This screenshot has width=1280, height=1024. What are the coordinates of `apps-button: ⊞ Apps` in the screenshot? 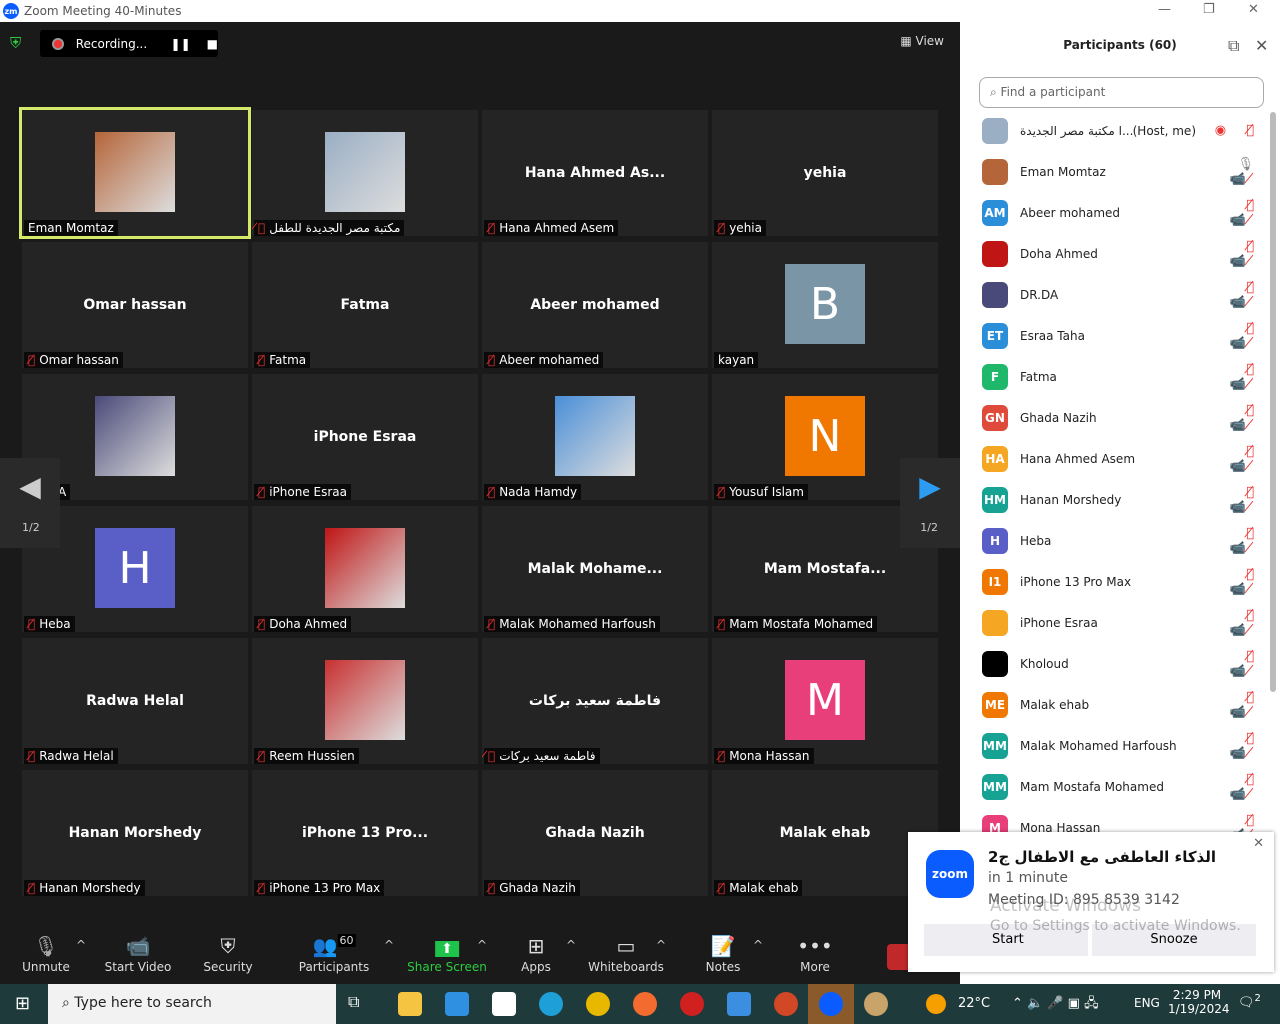 It's located at (536, 954).